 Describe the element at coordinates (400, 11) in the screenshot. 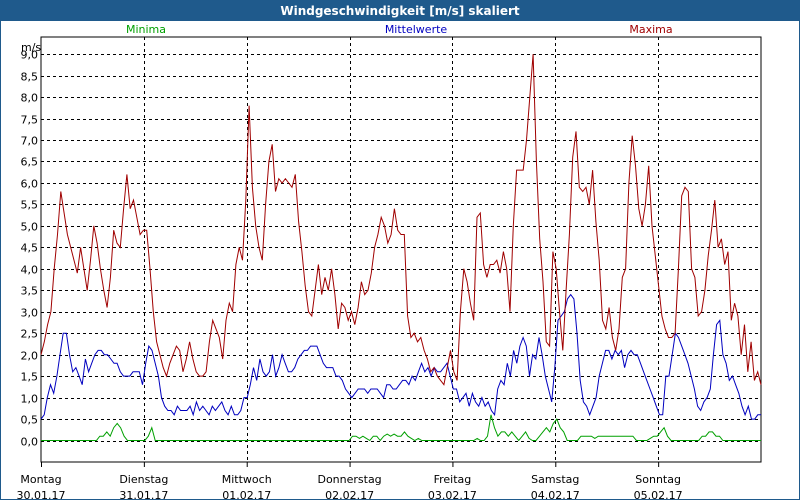

I see `chart-title: Windgeschwindigkeit [m/s] skaliert` at that location.